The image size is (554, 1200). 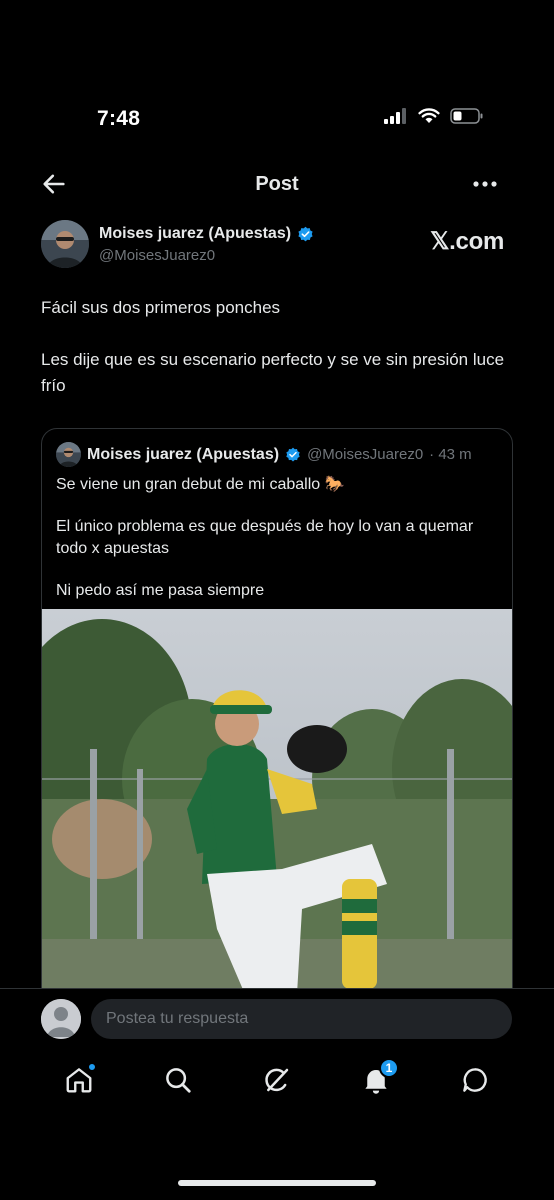 I want to click on quoted-post-time: · 43 m, so click(x=450, y=454).